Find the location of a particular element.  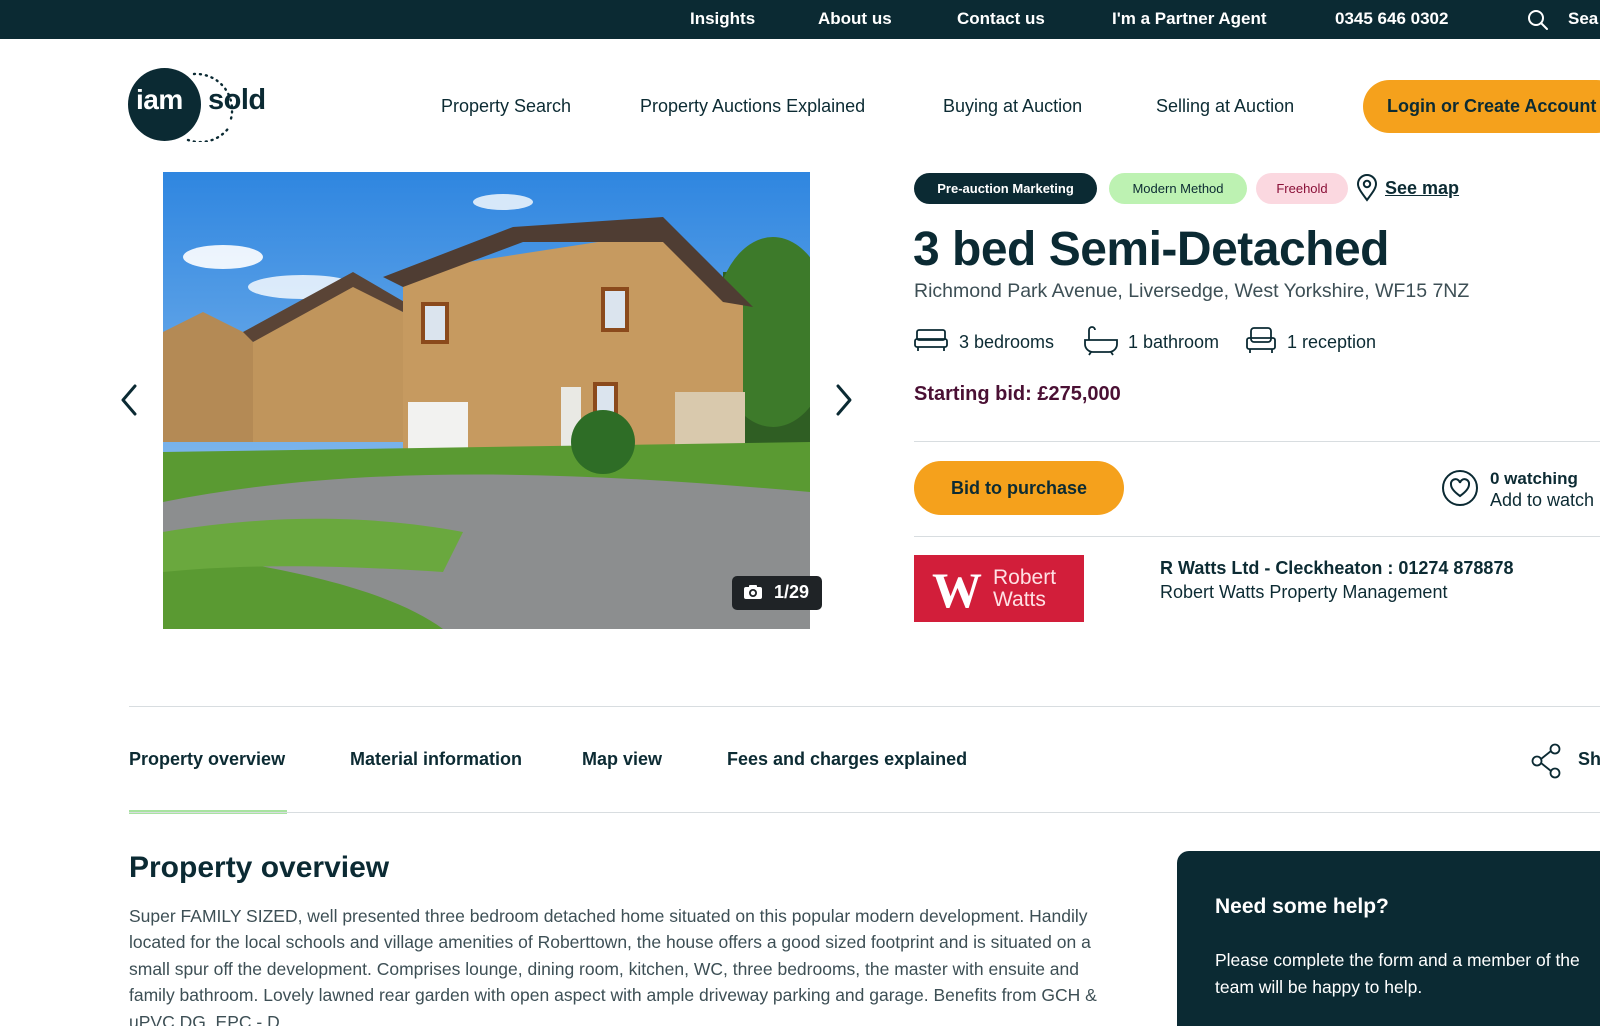

nav-auctions-explained: Property Auctions Explained is located at coordinates (752, 106).